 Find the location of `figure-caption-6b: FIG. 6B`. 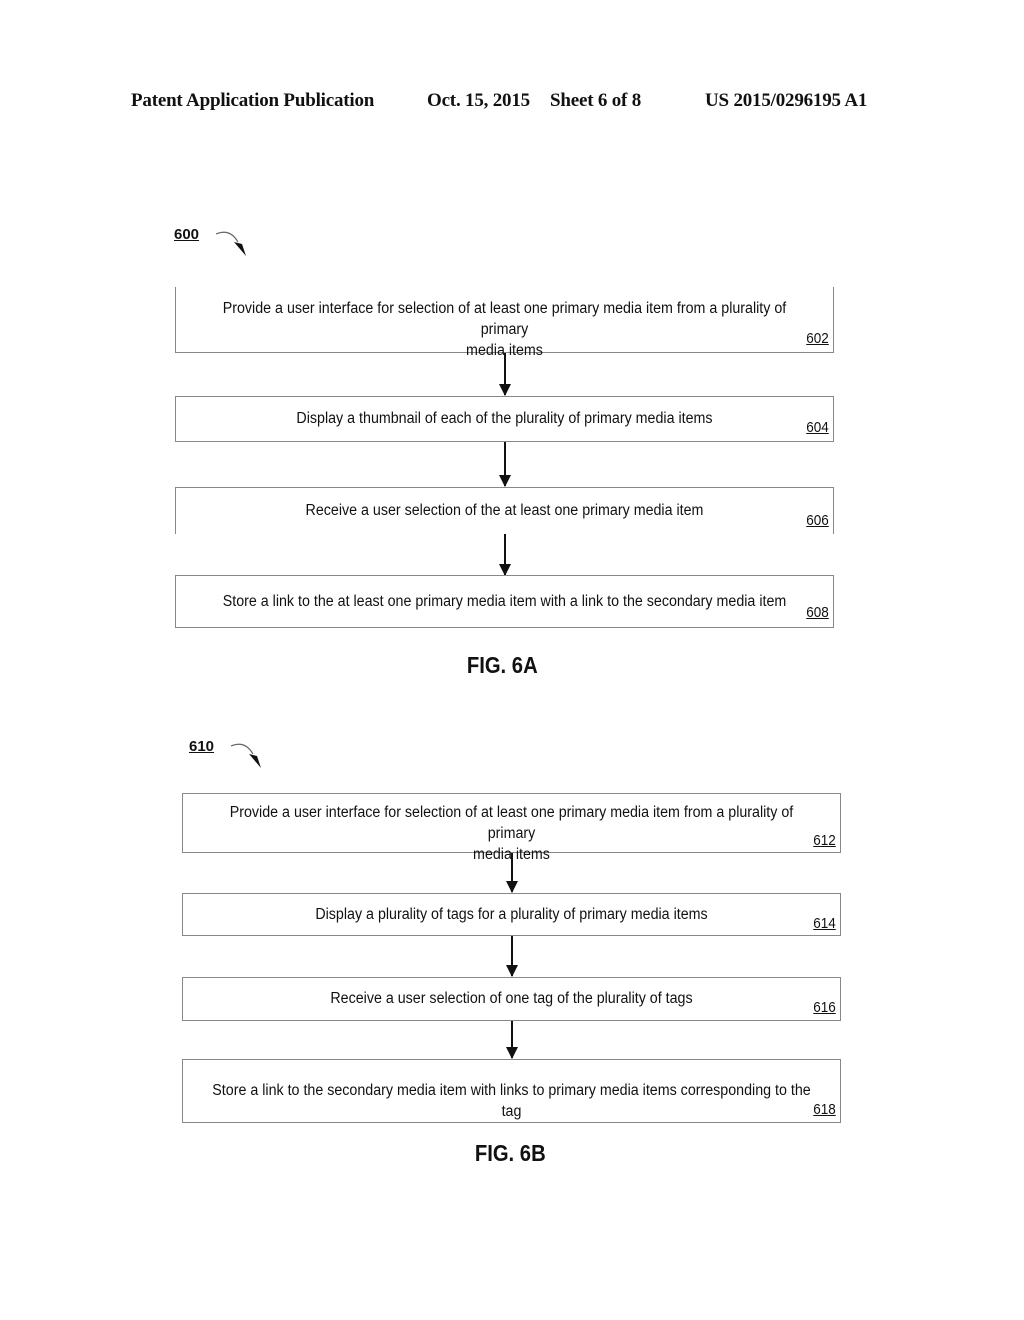

figure-caption-6b: FIG. 6B is located at coordinates (510, 1153).